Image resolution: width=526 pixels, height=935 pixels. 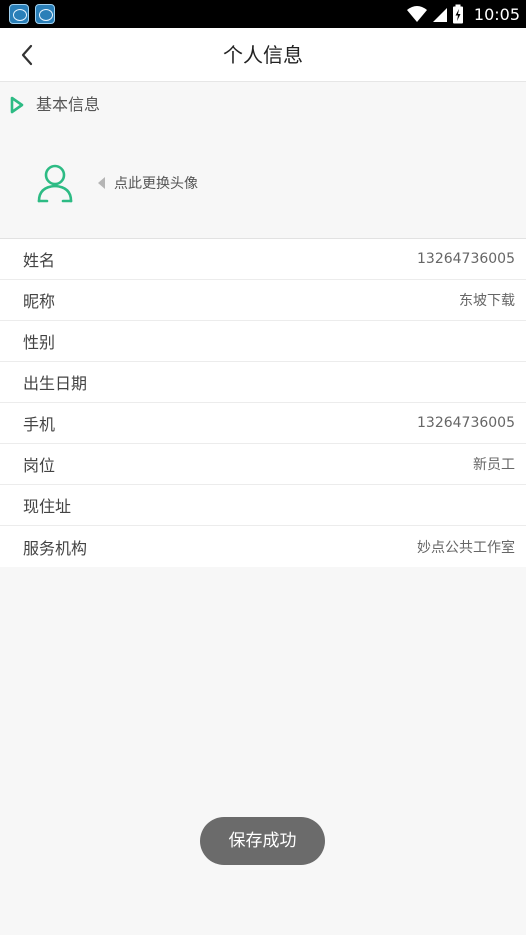 I want to click on status-bar: 10:05, so click(x=263, y=14).